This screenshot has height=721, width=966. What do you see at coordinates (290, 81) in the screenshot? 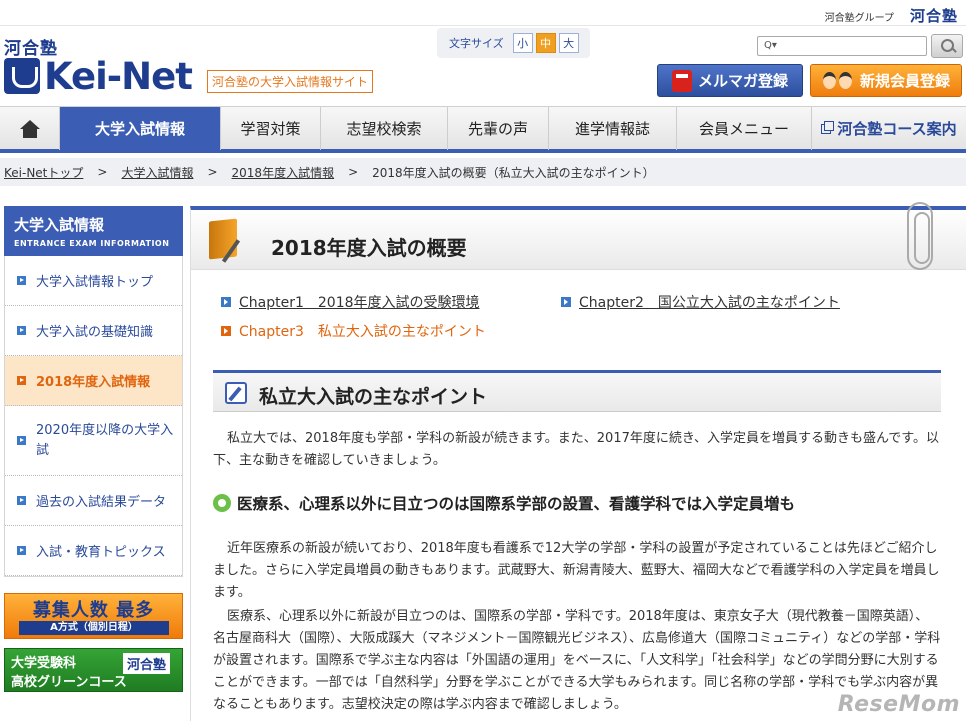
I see `site-tagline: 河合塾の大学入試情報サイト` at bounding box center [290, 81].